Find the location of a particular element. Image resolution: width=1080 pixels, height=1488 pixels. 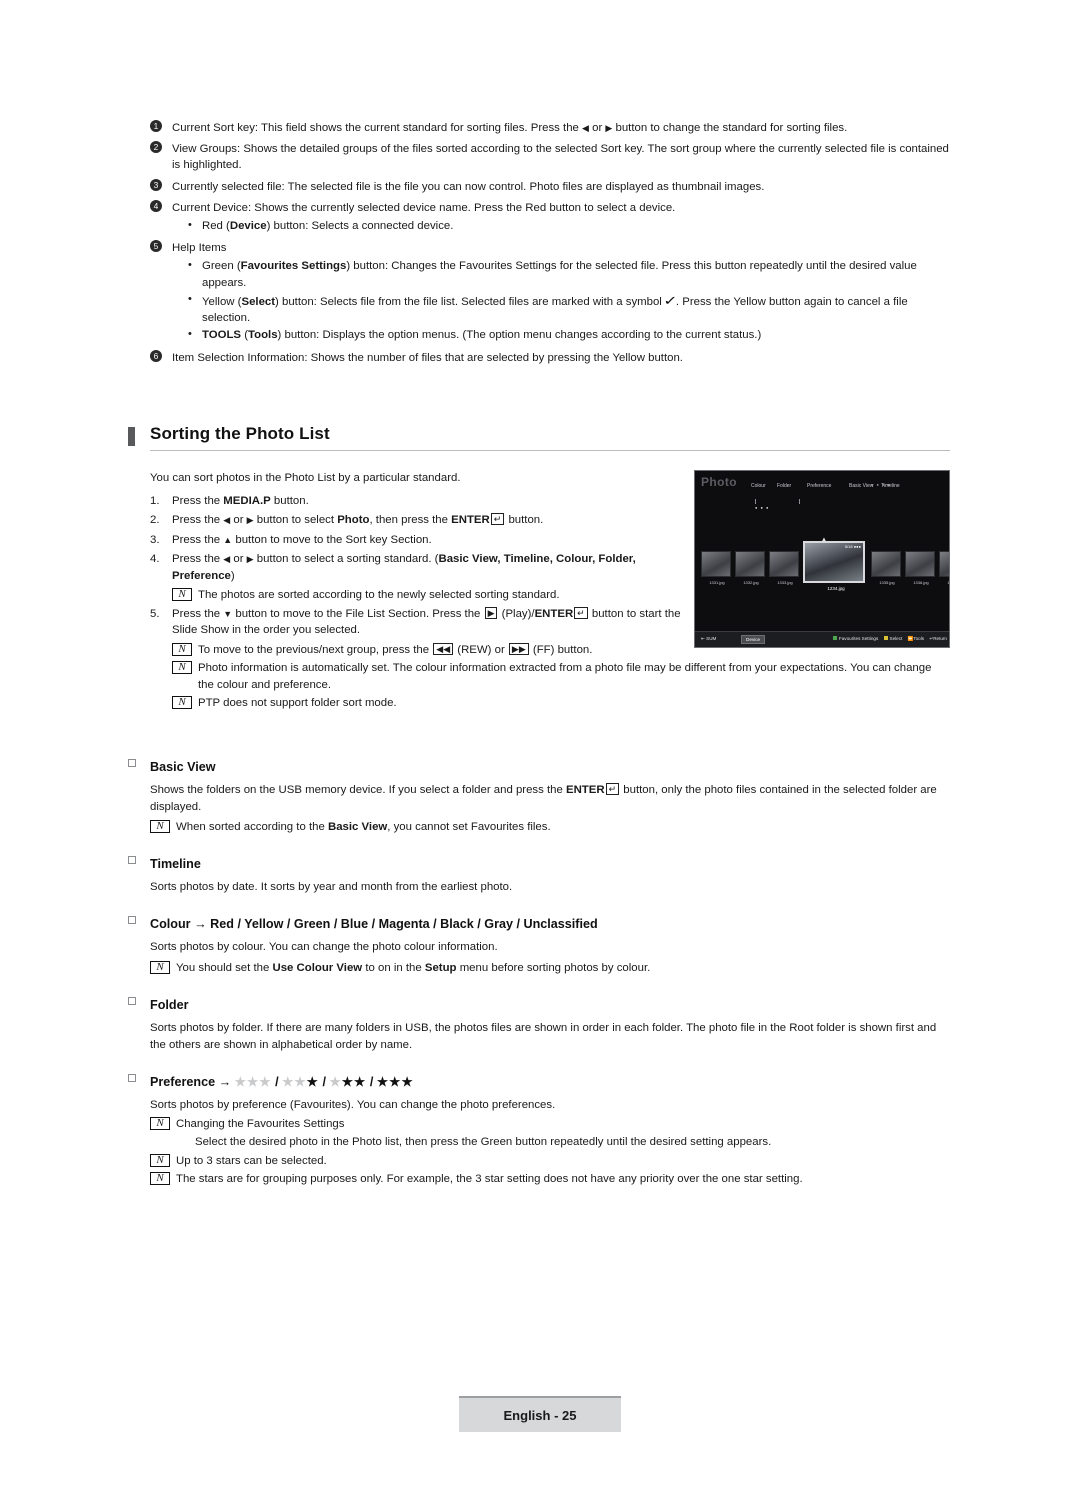

bv-n2: , you cannot set Favourites files. is located at coordinates (469, 827).